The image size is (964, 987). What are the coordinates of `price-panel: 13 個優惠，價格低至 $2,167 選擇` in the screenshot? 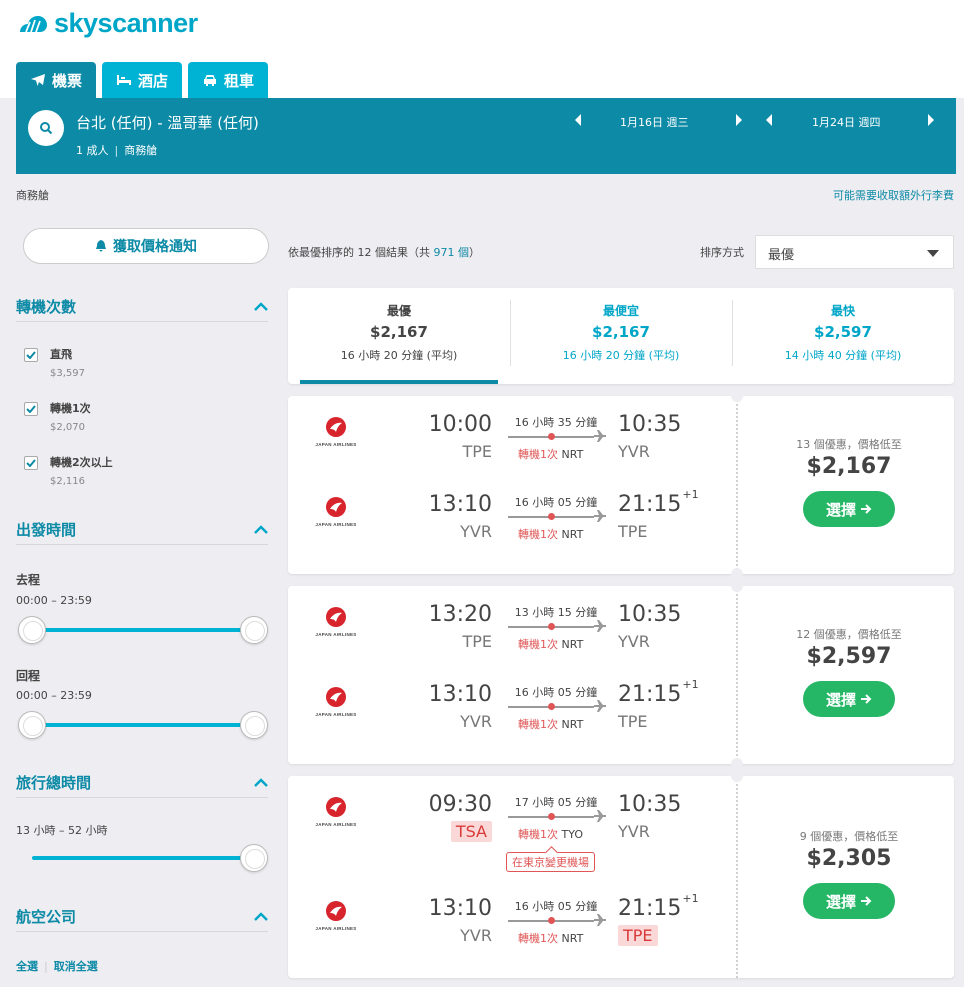 It's located at (849, 481).